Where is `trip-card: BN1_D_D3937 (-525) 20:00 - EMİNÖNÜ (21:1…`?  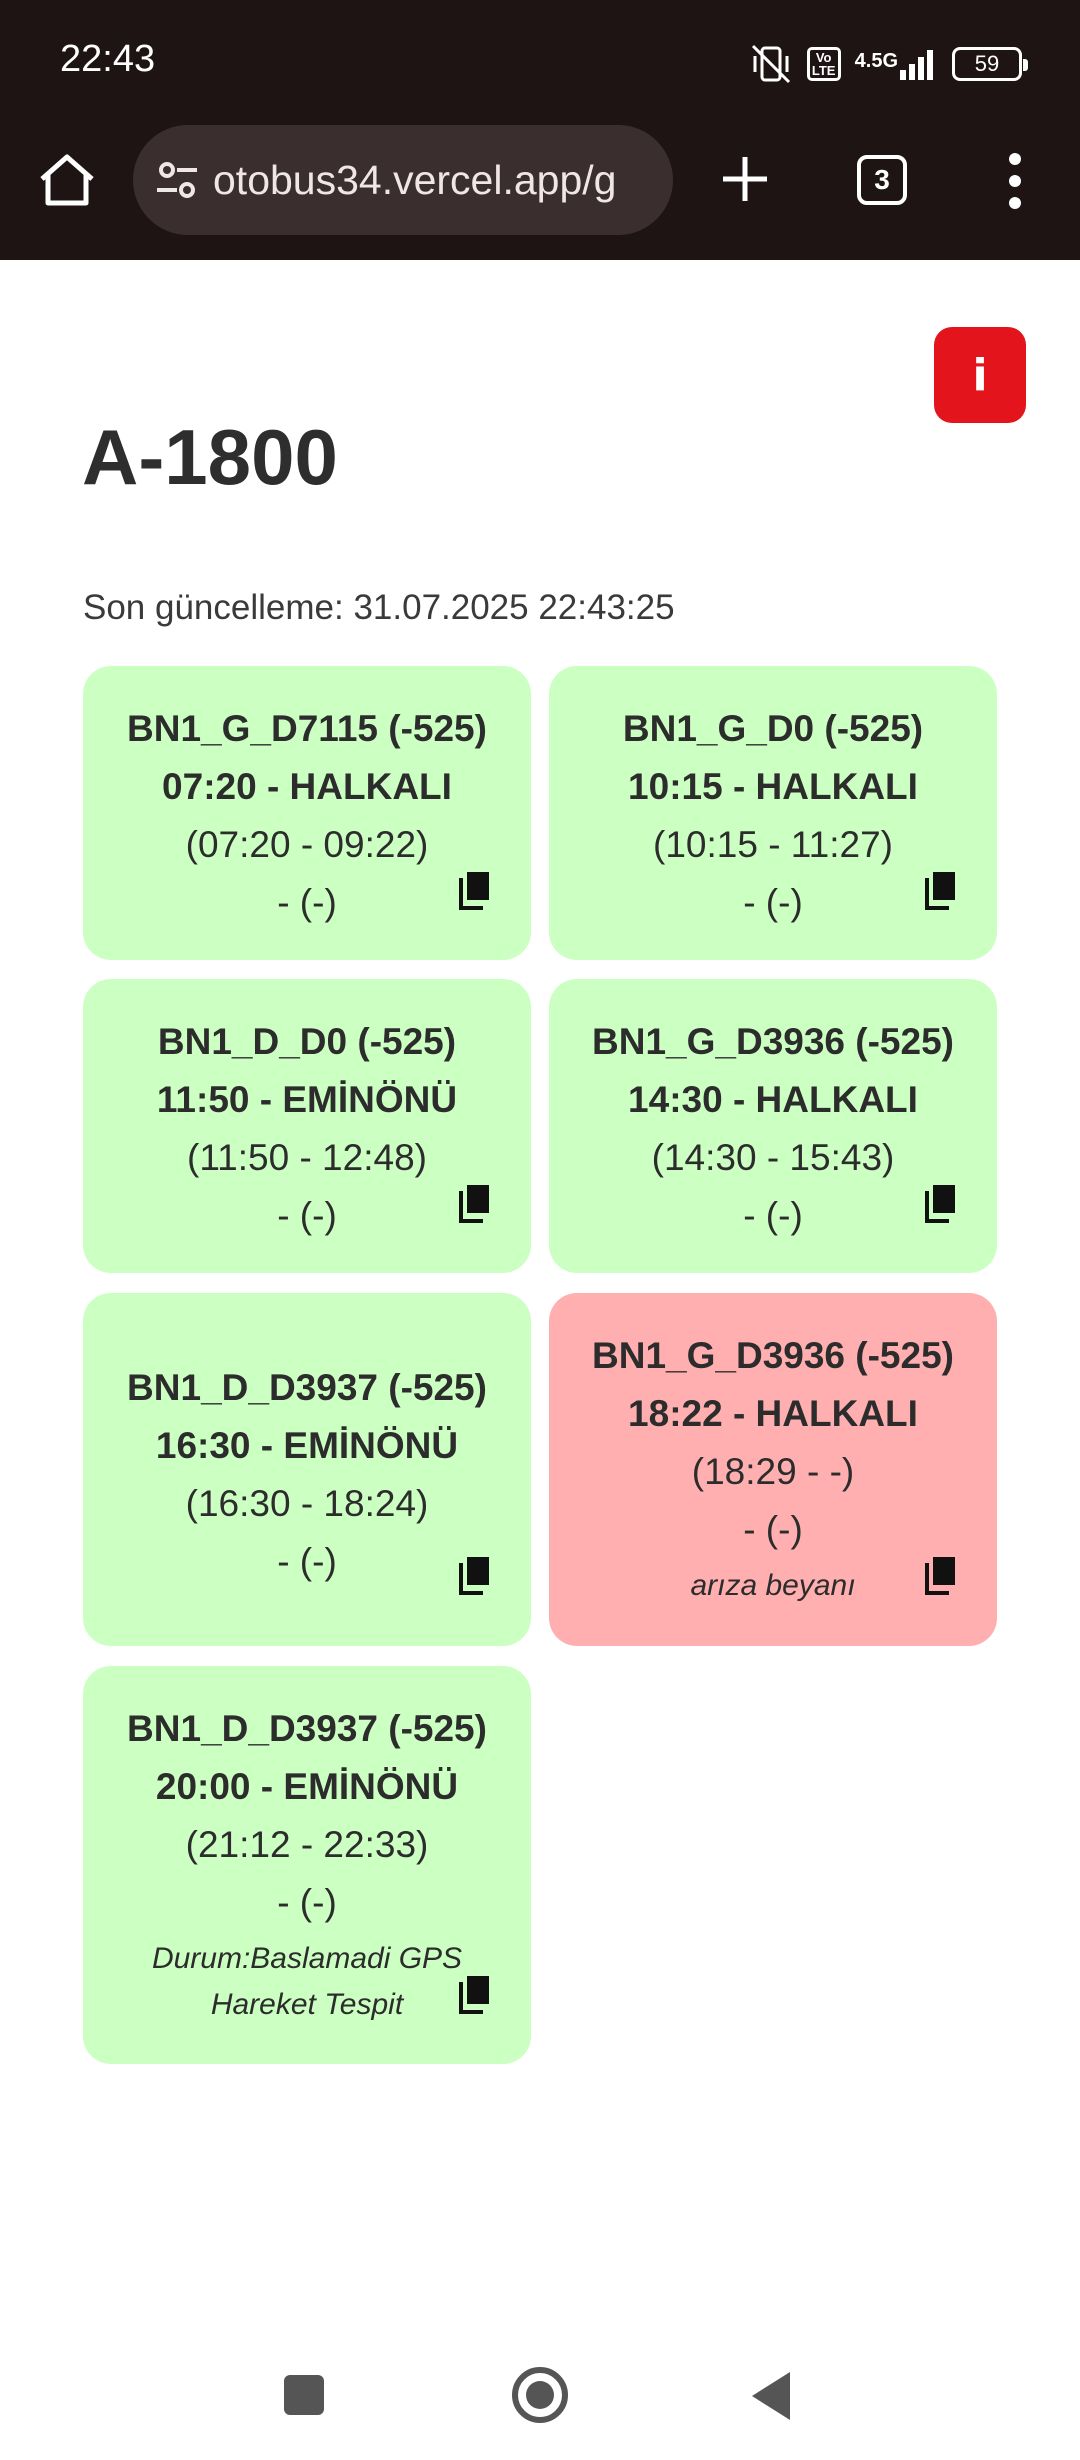
trip-card: BN1_D_D3937 (-525) 20:00 - EMİNÖNÜ (21:1… is located at coordinates (307, 1865).